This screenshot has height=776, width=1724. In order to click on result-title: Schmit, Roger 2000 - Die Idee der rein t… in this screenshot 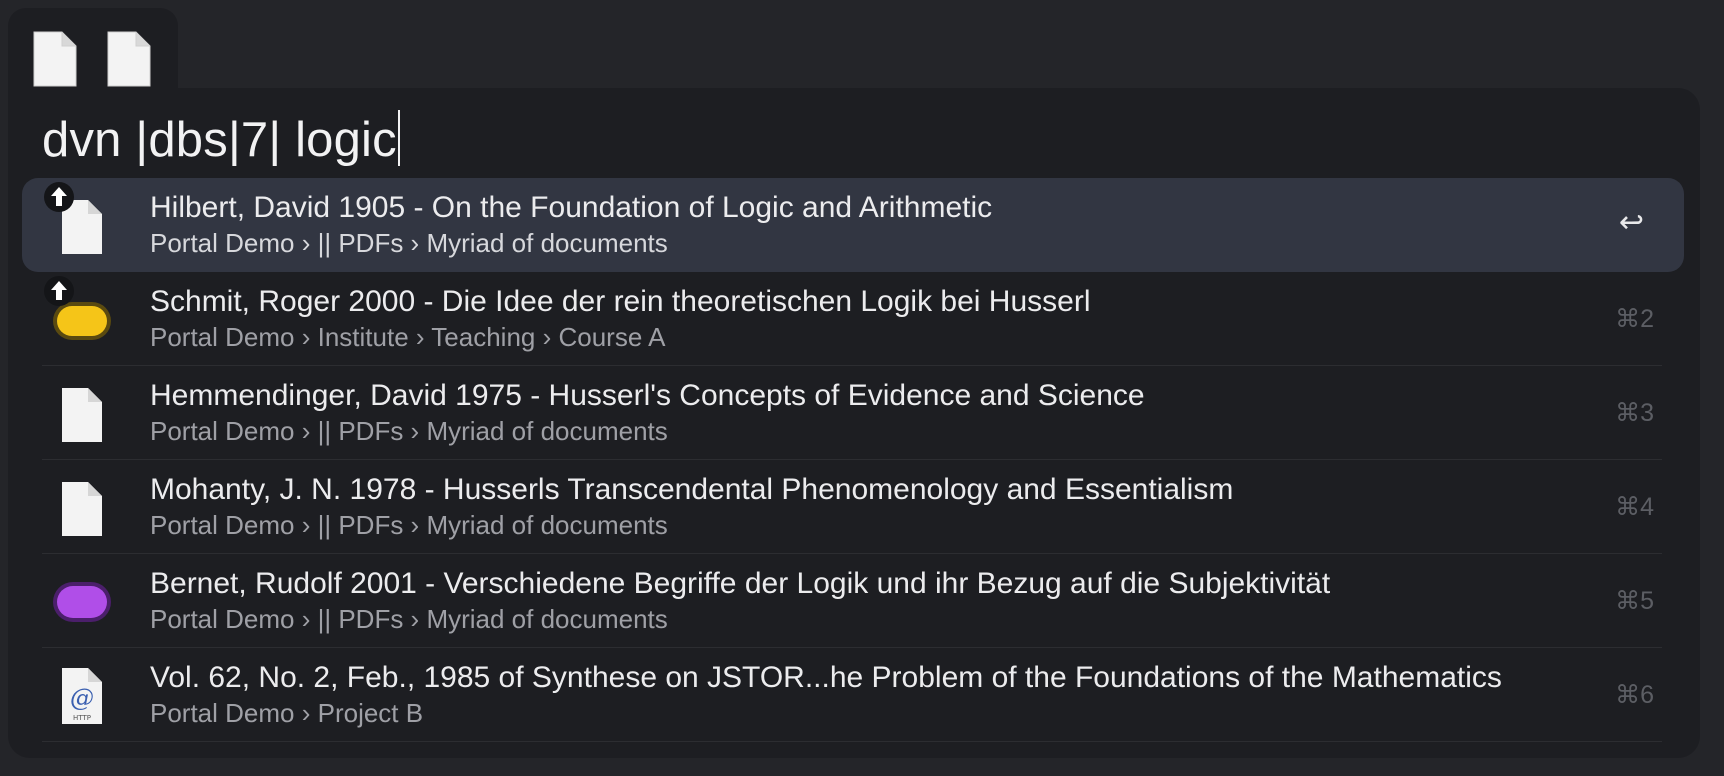, I will do `click(620, 301)`.